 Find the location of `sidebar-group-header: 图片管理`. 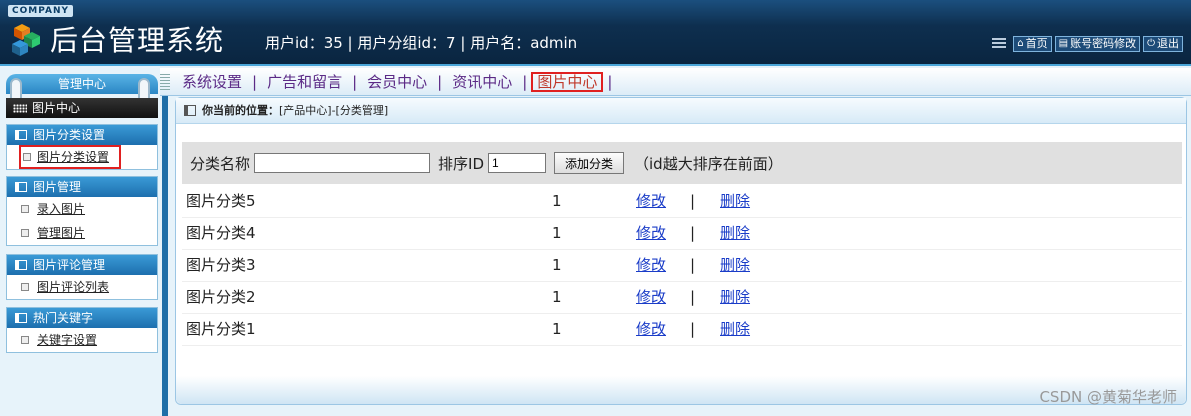

sidebar-group-header: 图片管理 is located at coordinates (82, 187).